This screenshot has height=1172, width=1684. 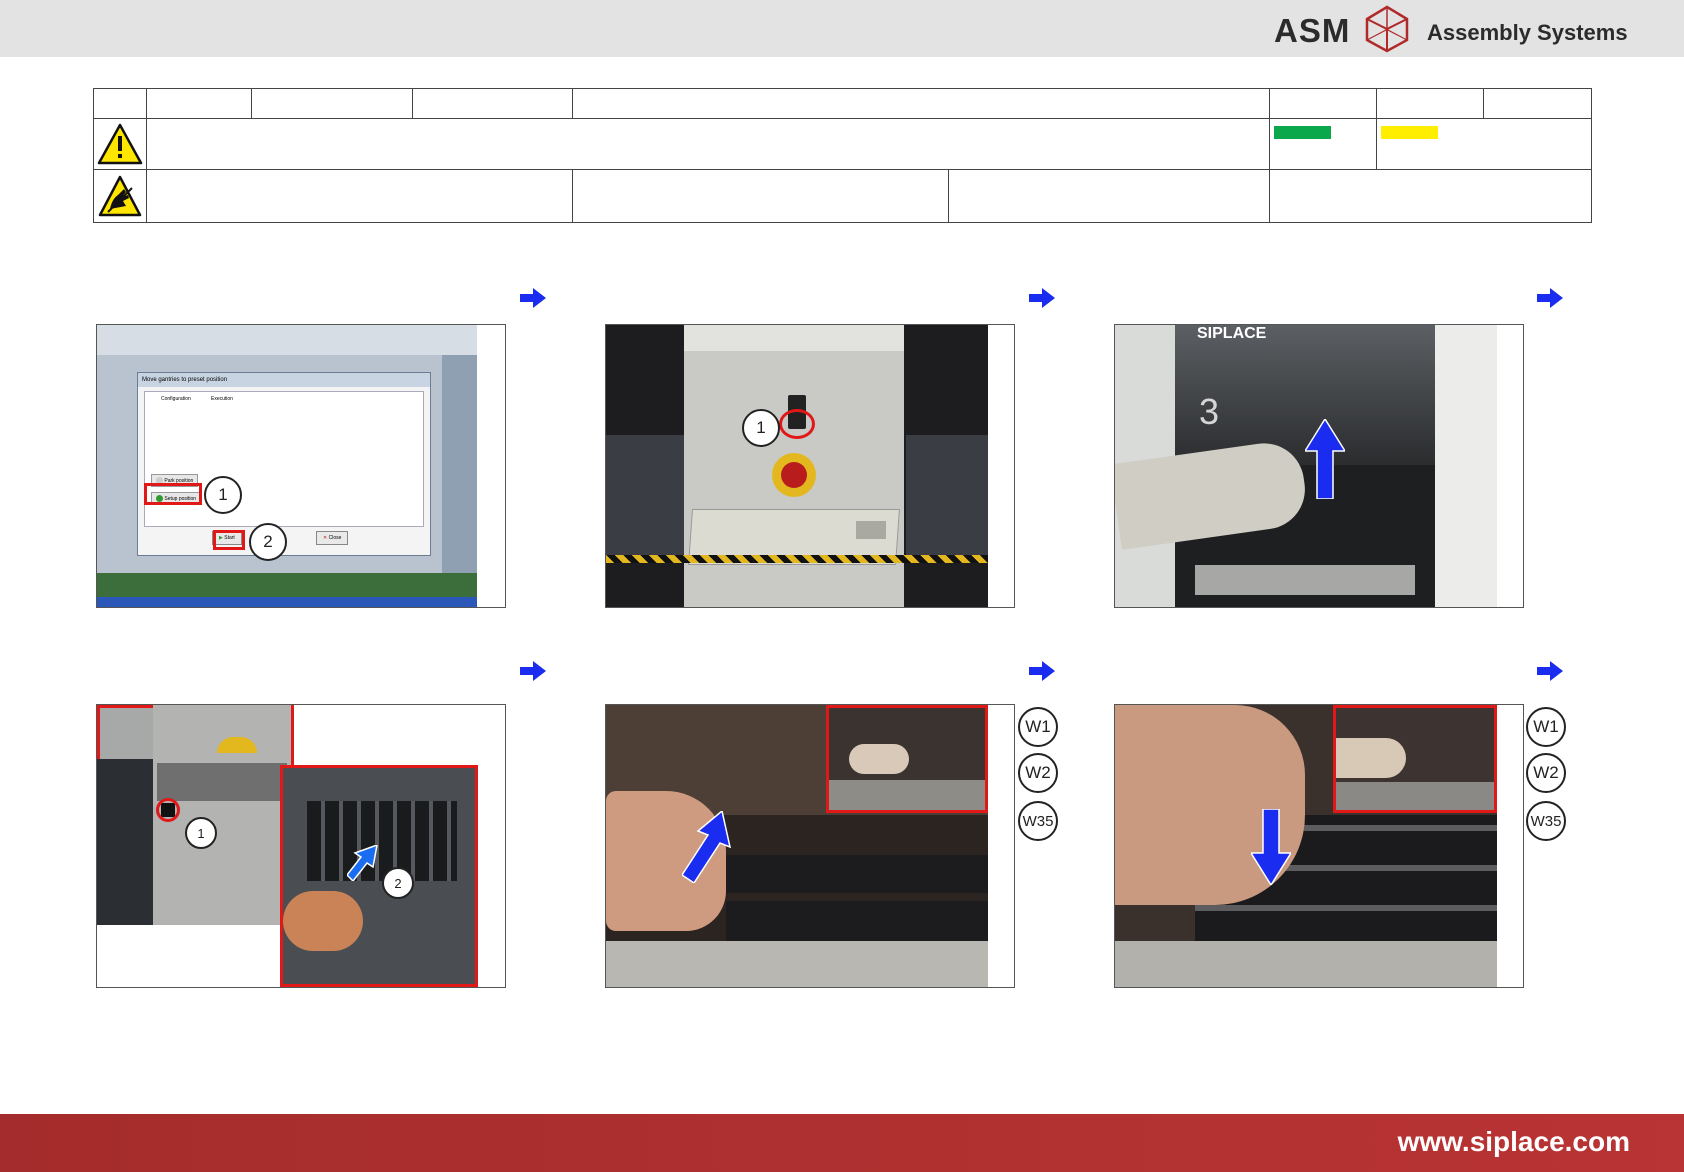 I want to click on down-arrow-icon, so click(x=1271, y=847).